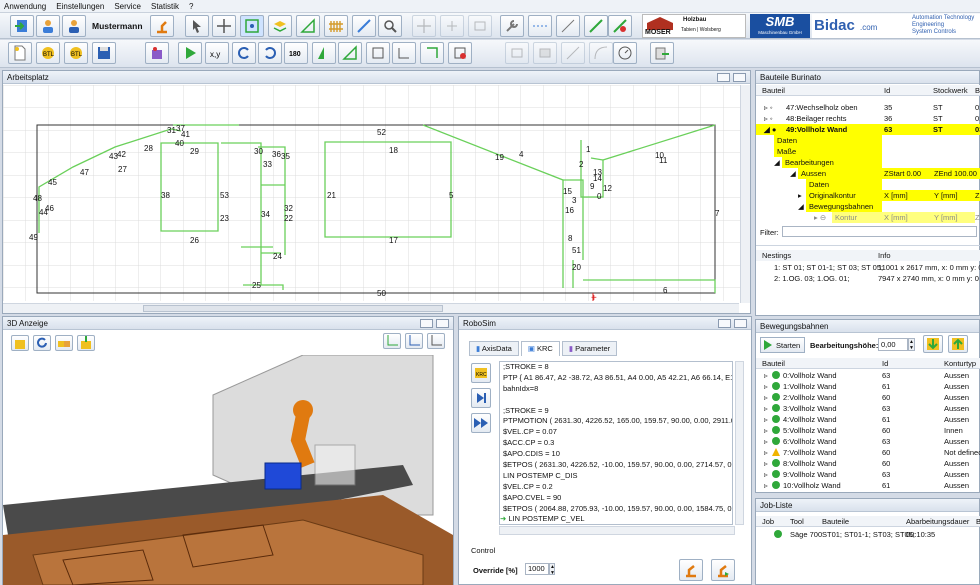 This screenshot has height=585, width=980. What do you see at coordinates (157, 53) in the screenshot?
I see `package-button` at bounding box center [157, 53].